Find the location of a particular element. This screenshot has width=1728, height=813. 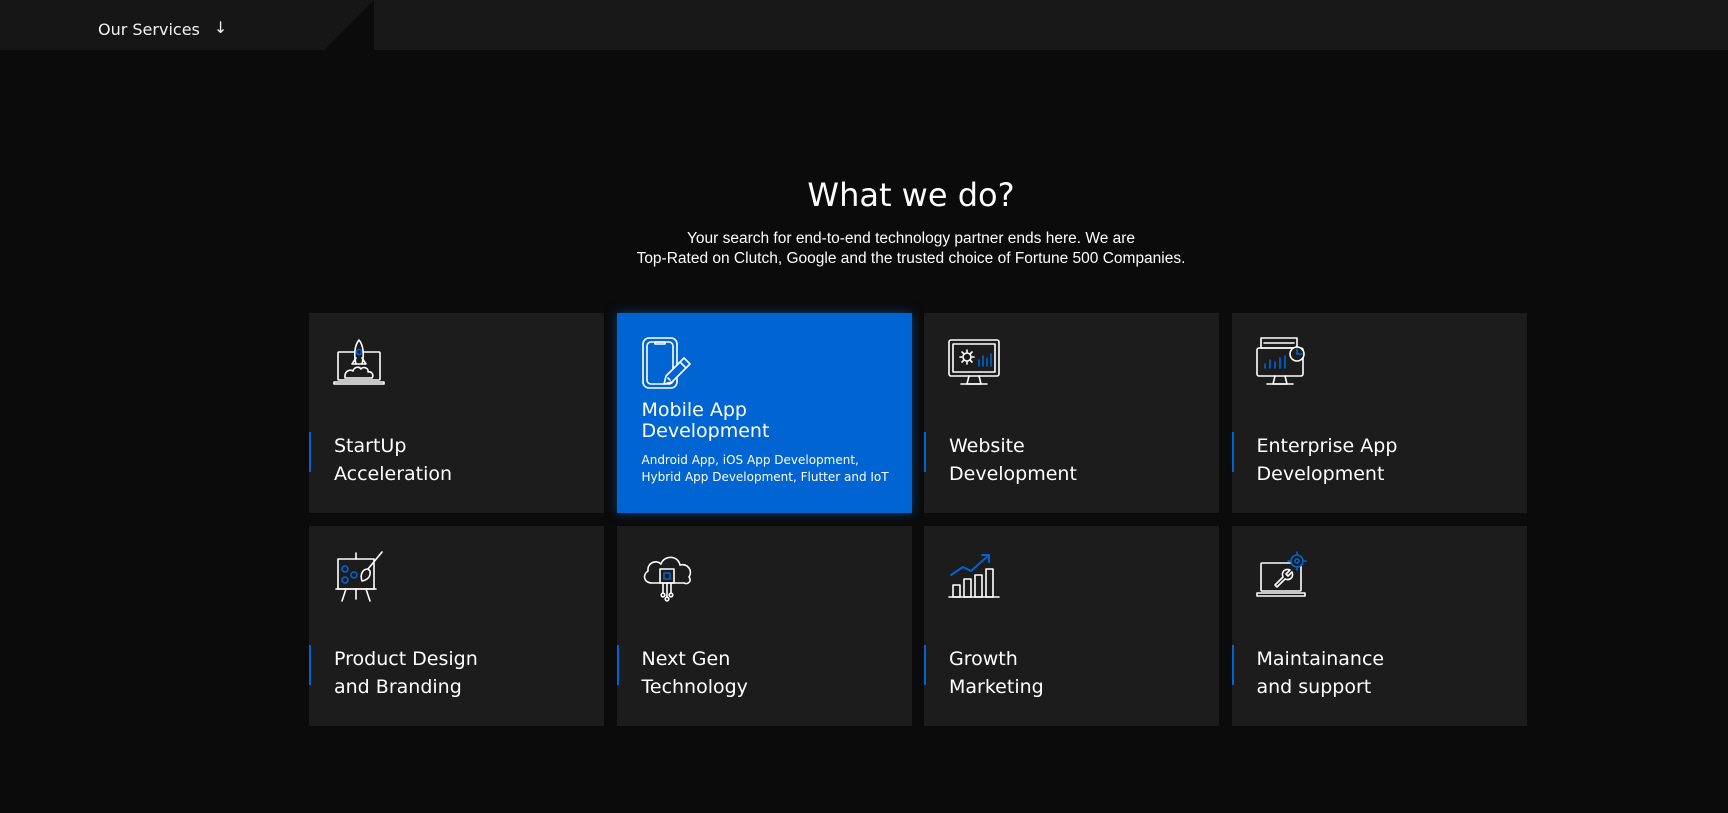

cloud-chip-icon is located at coordinates (667, 579).